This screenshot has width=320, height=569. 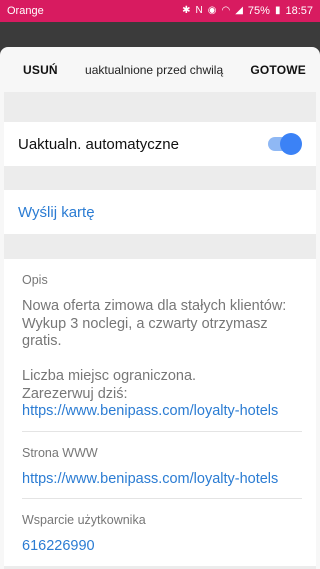 I want to click on nfc-icon: N, so click(x=199, y=10).